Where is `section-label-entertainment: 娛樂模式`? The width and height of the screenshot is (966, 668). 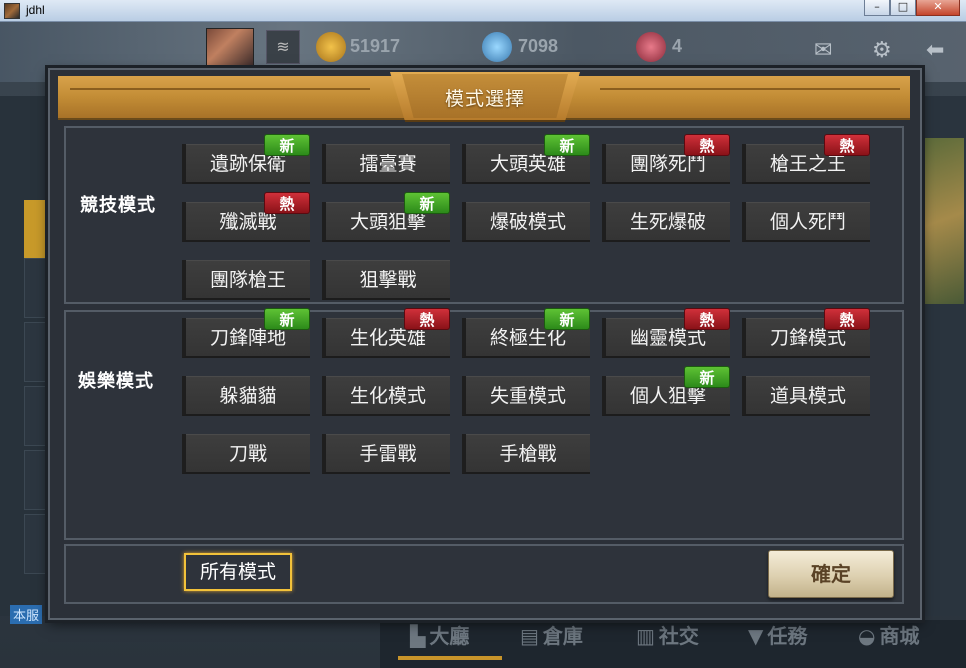
section-label-entertainment: 娛樂模式 is located at coordinates (116, 381).